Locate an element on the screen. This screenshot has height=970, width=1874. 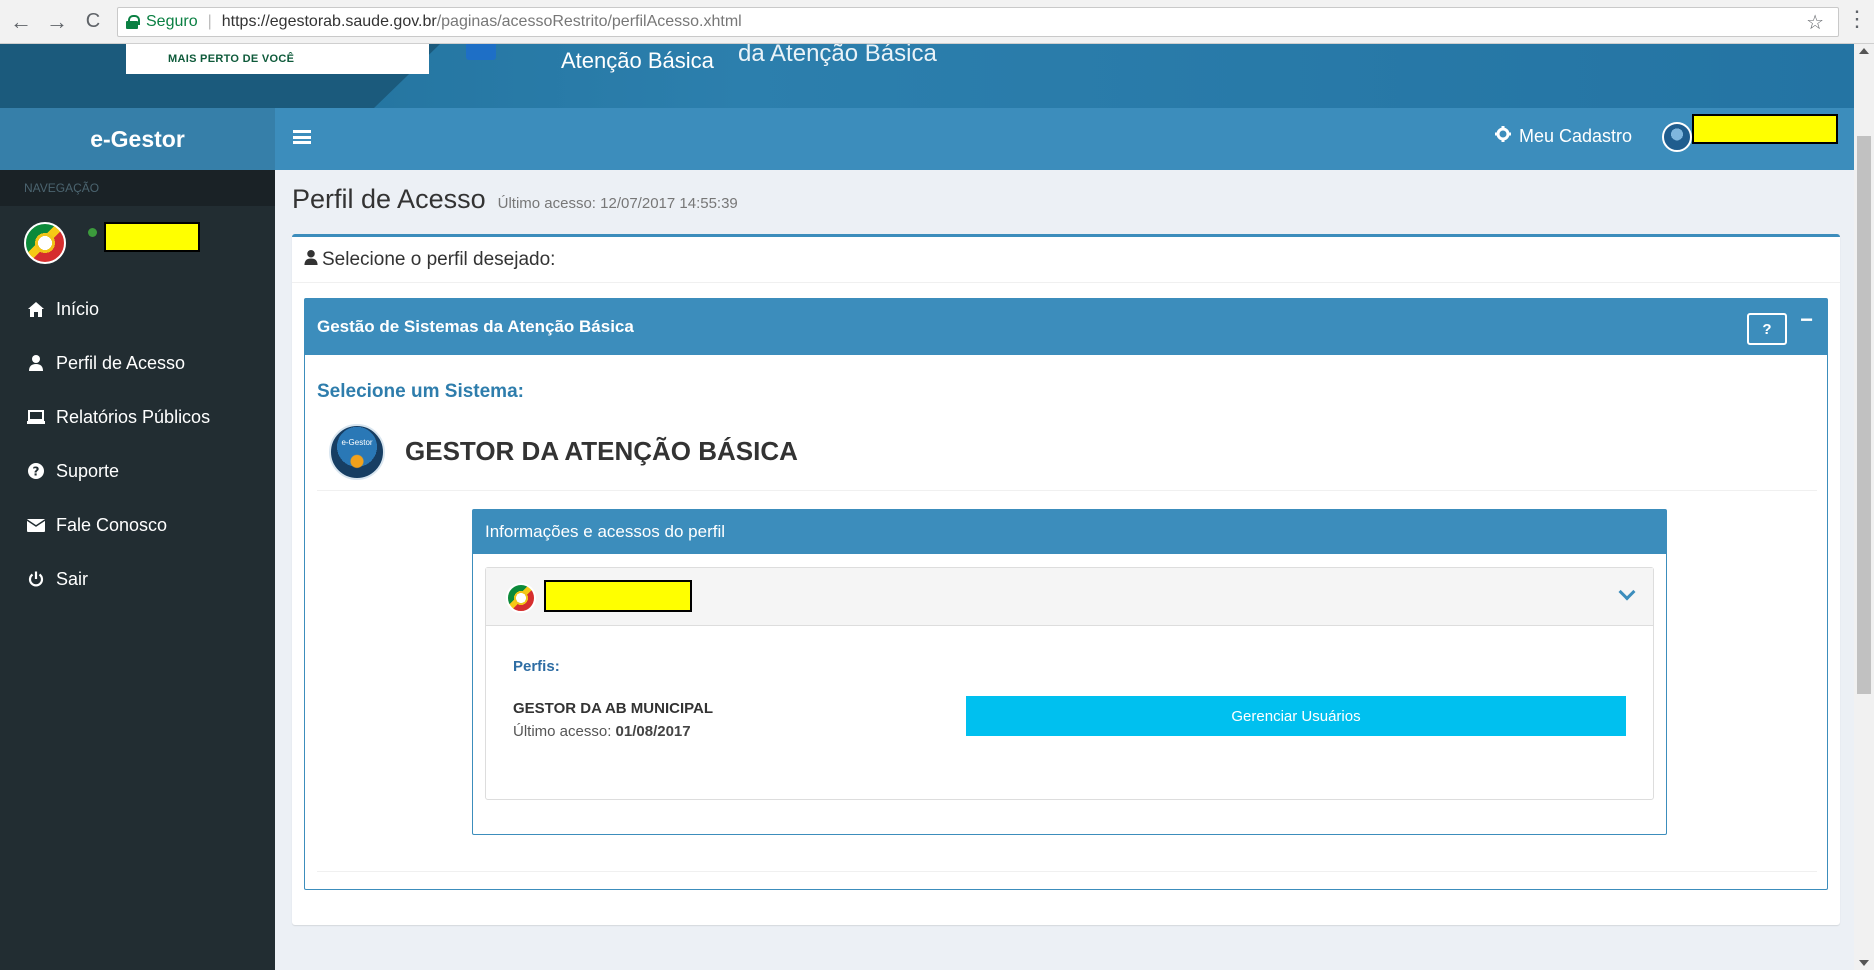
manage-users-button: Gerenciar Usuários is located at coordinates (1296, 716).